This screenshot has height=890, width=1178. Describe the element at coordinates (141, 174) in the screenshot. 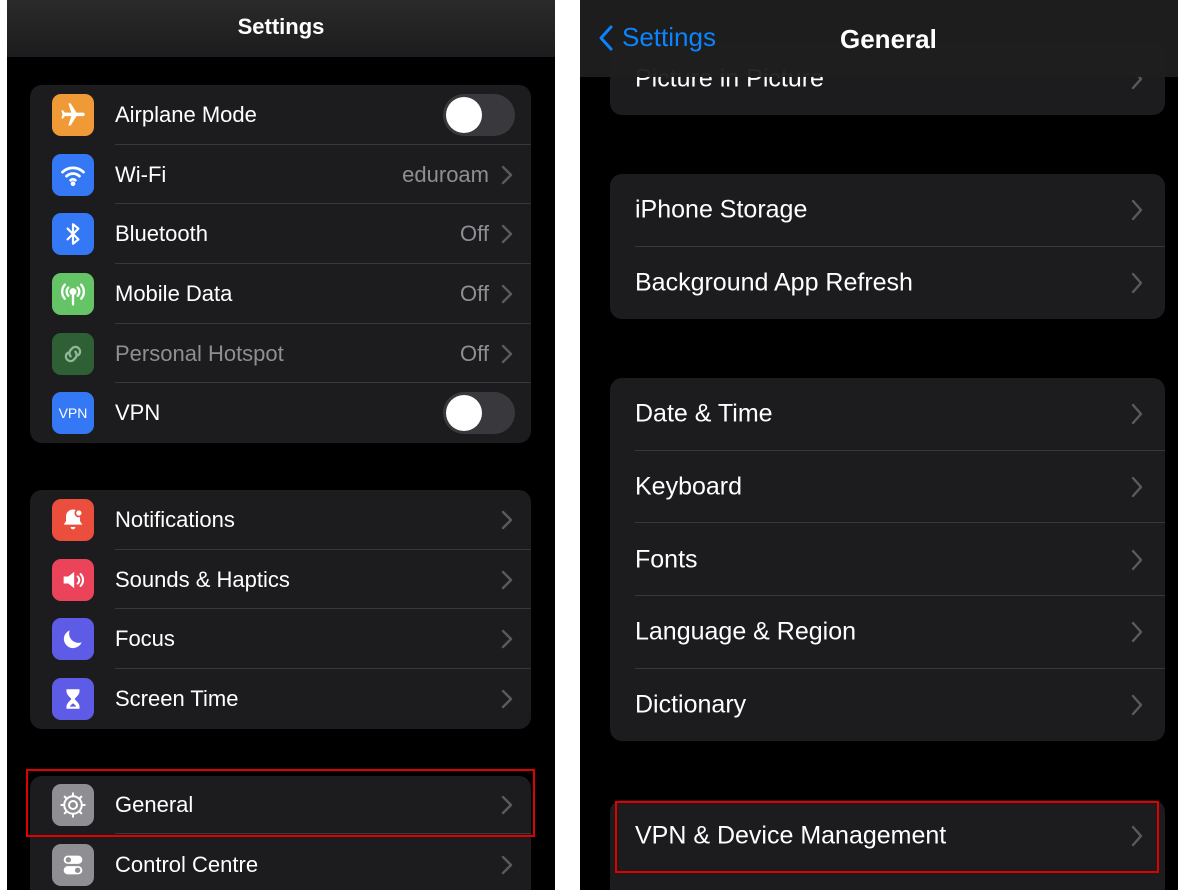

I see `row-label: Wi-Fi` at that location.